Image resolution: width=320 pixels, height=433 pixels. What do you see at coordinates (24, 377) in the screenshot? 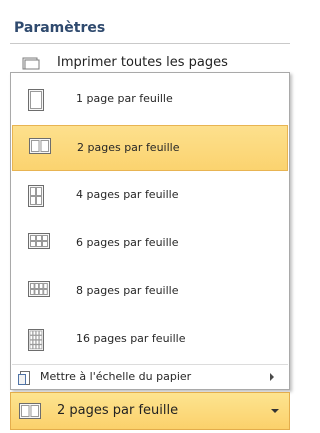
I see `scale-to-paper-icon` at bounding box center [24, 377].